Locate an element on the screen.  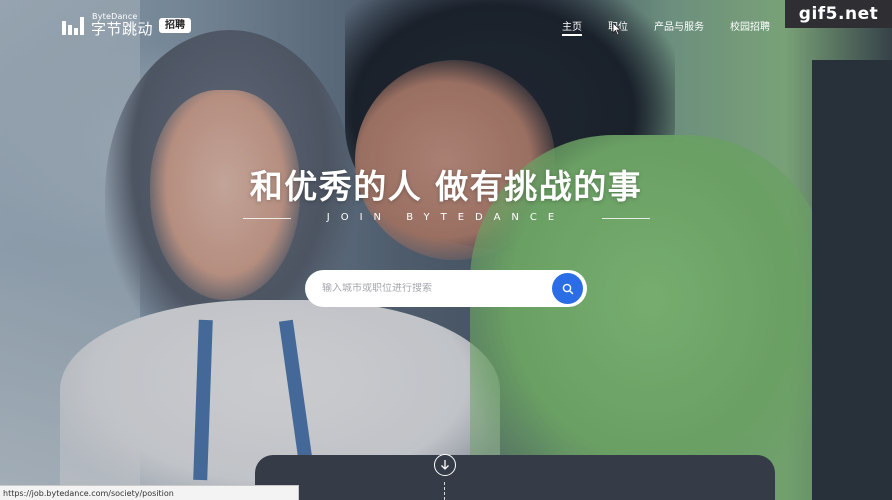
watermark-badge: gif5.net is located at coordinates (838, 14).